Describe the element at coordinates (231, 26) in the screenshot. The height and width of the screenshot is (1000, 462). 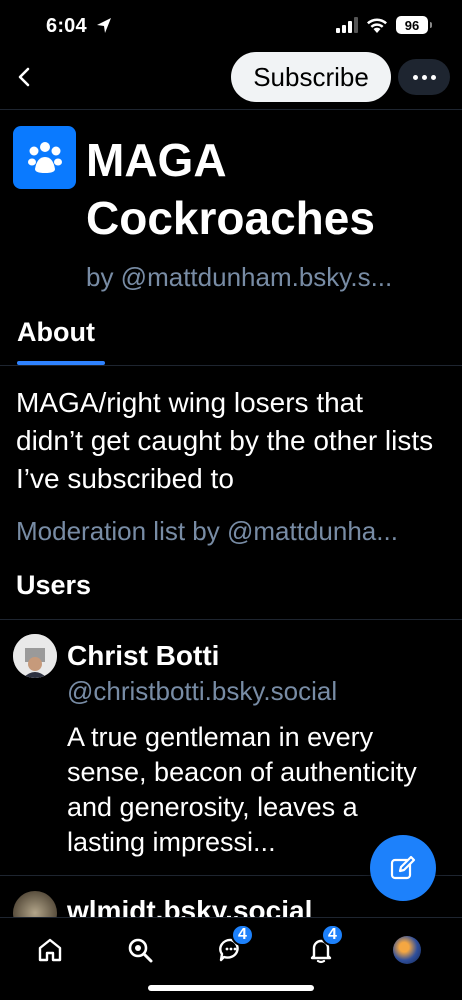
I see `status-bar: 6:04 96` at that location.